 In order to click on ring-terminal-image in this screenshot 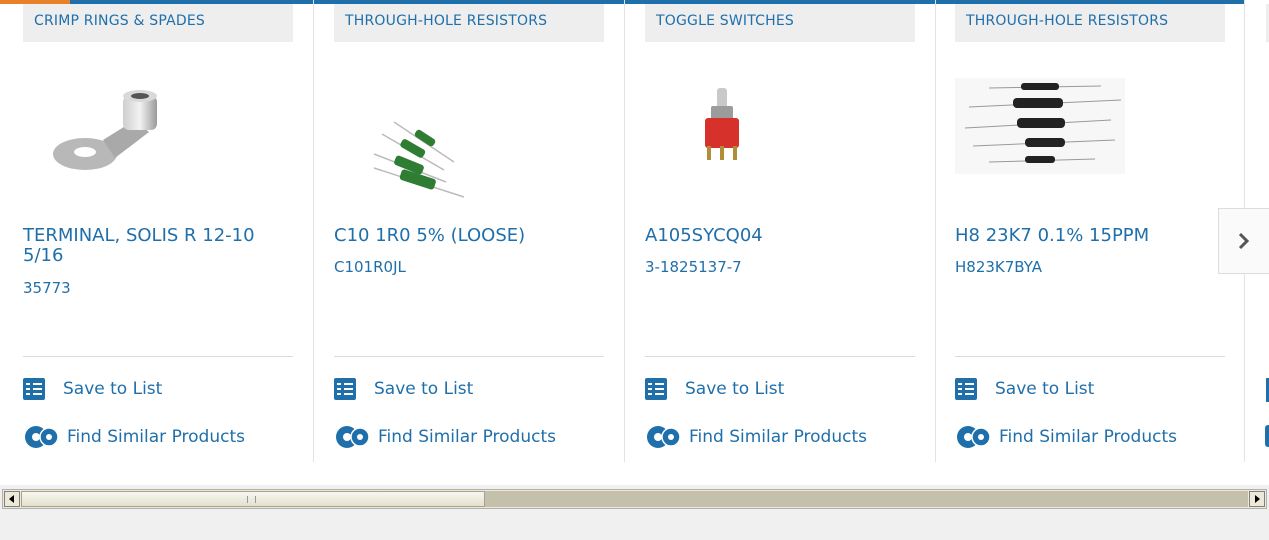, I will do `click(158, 137)`.